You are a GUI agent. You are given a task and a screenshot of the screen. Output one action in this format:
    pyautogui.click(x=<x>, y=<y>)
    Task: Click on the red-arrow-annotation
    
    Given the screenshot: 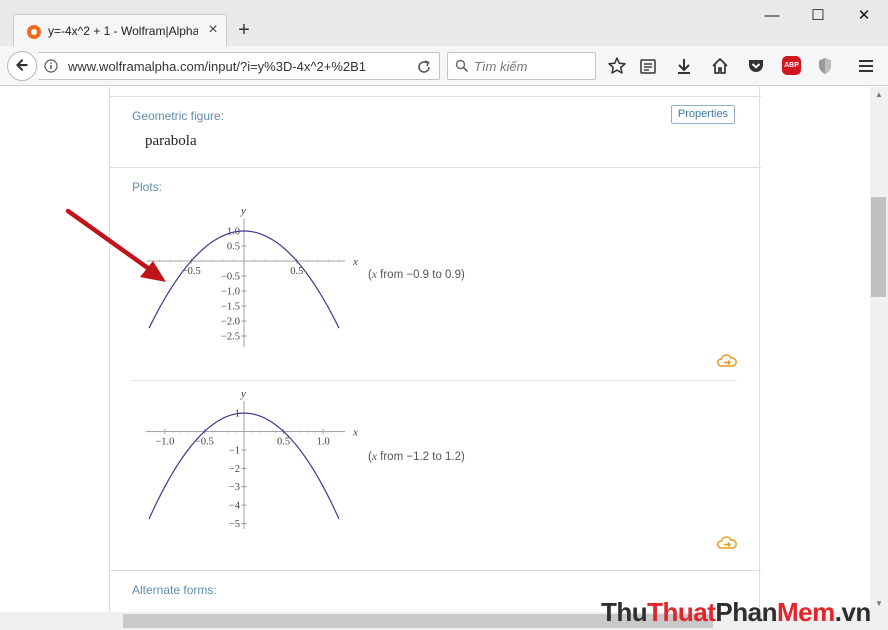 What is the action you would take?
    pyautogui.click(x=115, y=245)
    